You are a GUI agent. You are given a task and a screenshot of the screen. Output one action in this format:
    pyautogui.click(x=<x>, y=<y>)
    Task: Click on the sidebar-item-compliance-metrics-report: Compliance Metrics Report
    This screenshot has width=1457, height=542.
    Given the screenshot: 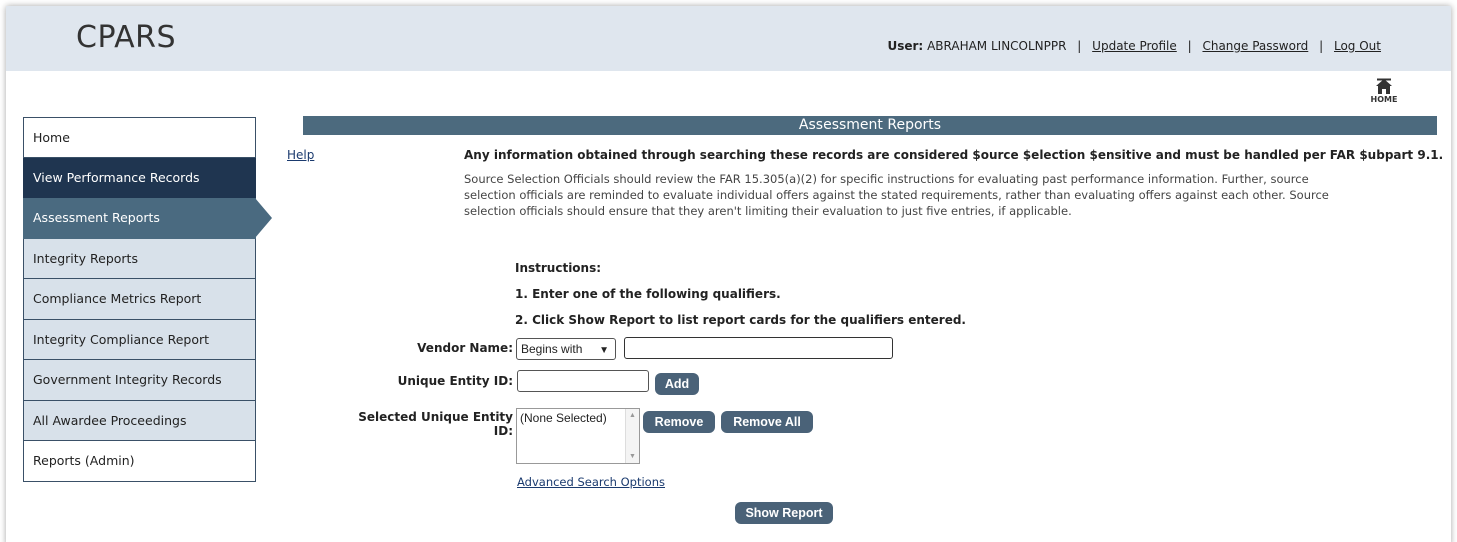 What is the action you would take?
    pyautogui.click(x=139, y=299)
    